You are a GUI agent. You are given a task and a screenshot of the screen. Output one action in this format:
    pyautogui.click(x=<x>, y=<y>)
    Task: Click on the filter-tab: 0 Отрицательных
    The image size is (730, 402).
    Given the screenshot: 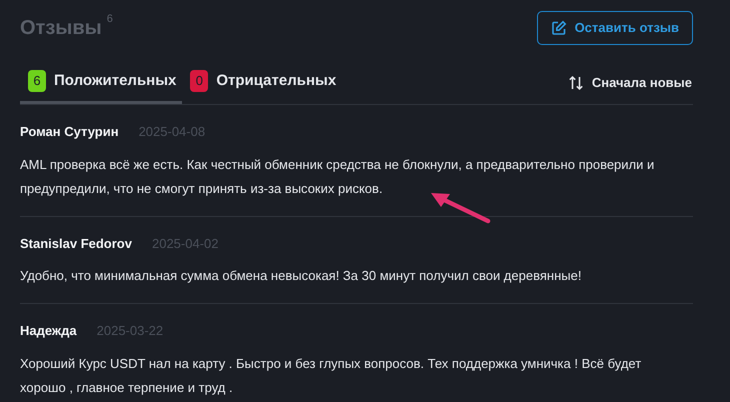 What is the action you would take?
    pyautogui.click(x=262, y=82)
    